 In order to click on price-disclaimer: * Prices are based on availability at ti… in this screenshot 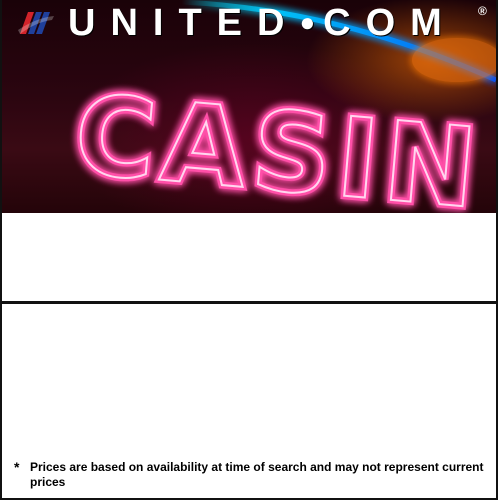, I will do `click(249, 475)`.